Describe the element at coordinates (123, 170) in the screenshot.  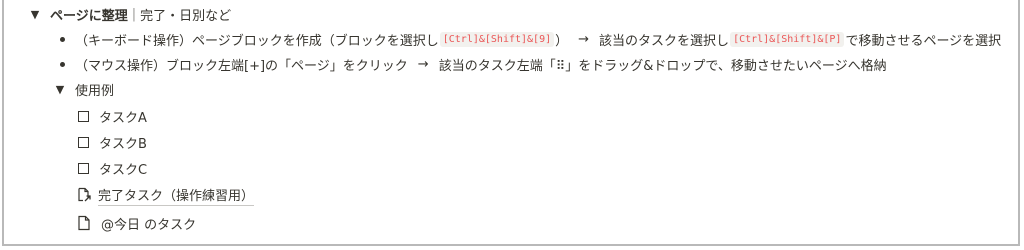
I see `todo-label: タスクC` at that location.